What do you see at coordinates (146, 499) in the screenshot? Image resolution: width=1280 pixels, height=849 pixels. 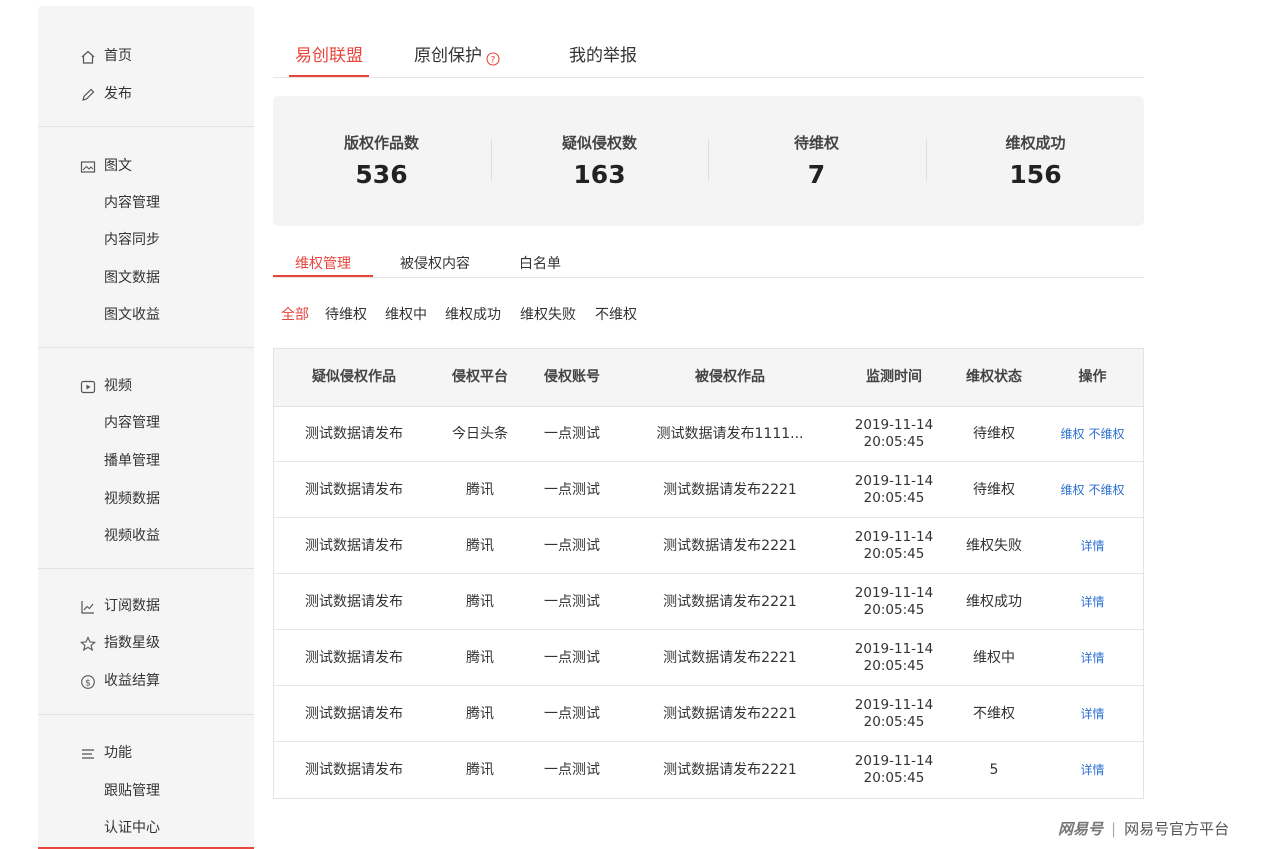 I see `sidebar-item-video-data: 视频数据` at bounding box center [146, 499].